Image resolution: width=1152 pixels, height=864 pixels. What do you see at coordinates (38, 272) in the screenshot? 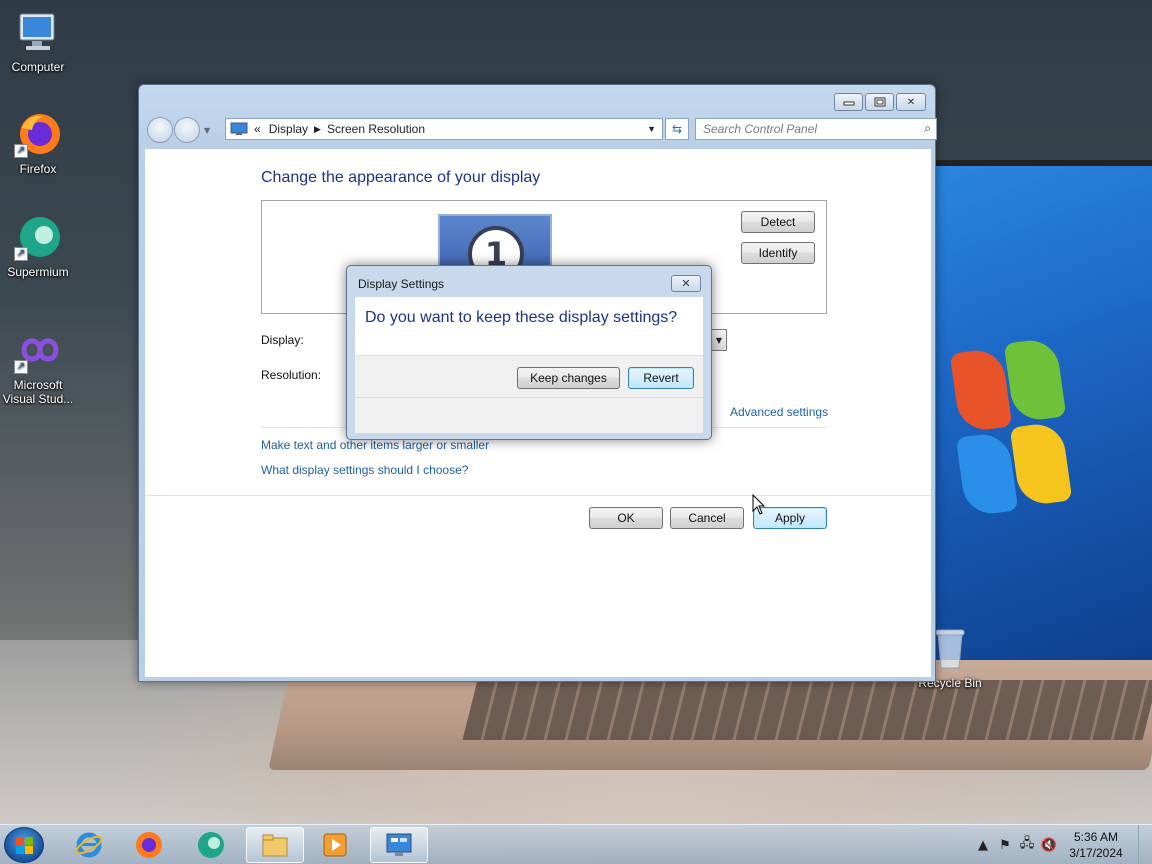
I see `desktop-icon-label: Supermium` at bounding box center [38, 272].